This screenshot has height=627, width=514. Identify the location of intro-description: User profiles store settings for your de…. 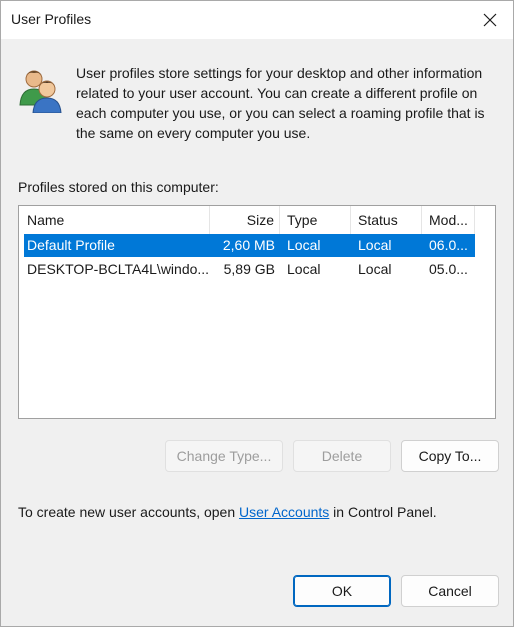
(280, 103).